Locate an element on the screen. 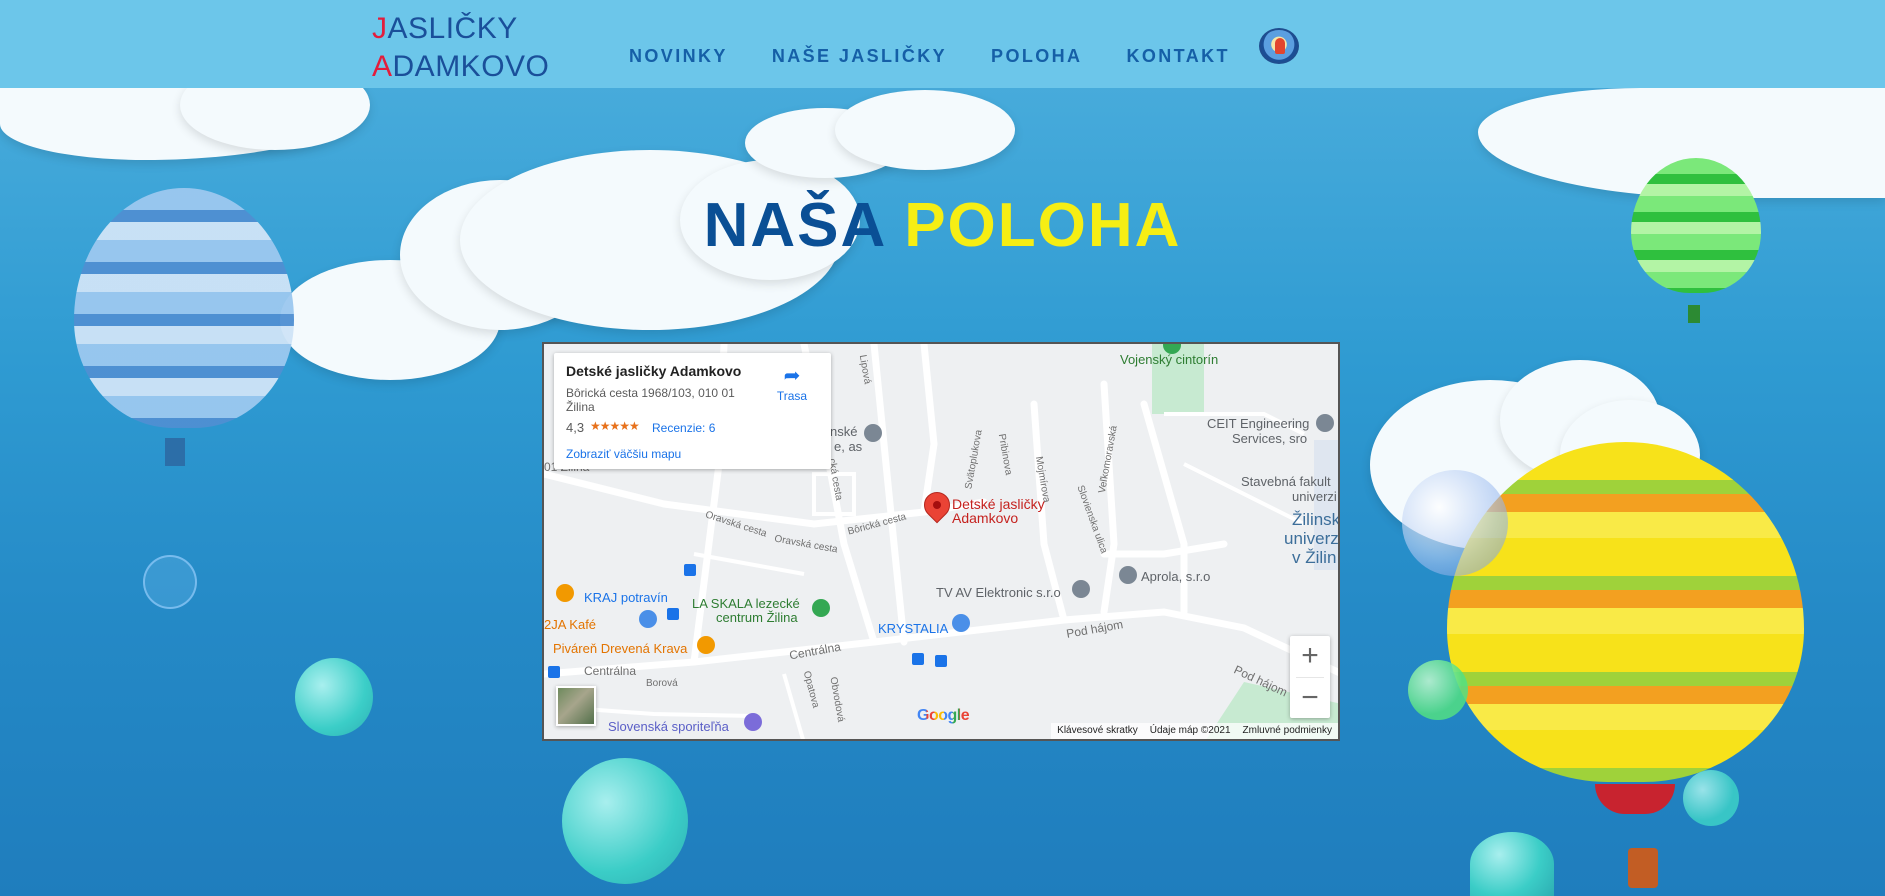  zoom-controls: + − is located at coordinates (1310, 677).